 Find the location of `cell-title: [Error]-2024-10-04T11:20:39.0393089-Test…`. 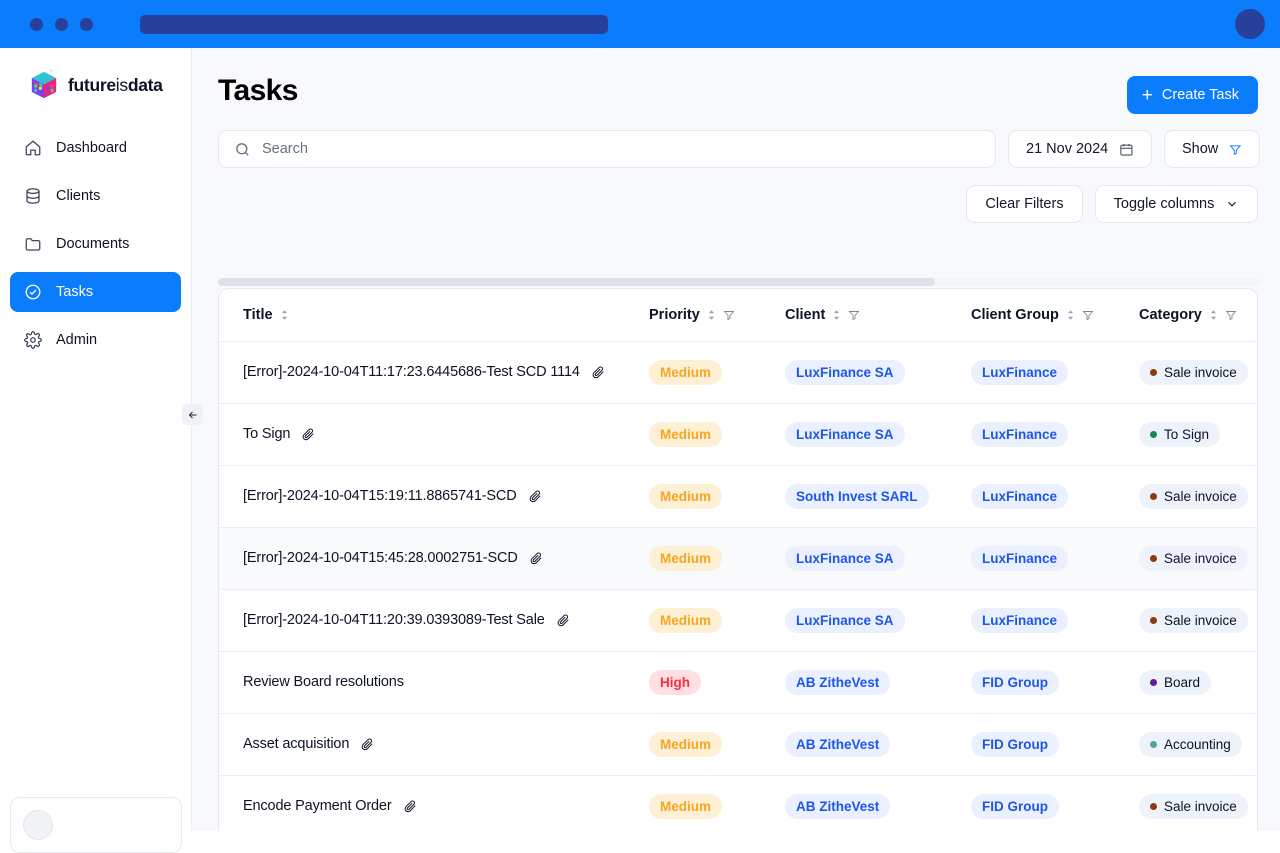

cell-title: [Error]-2024-10-04T11:20:39.0393089-Test… is located at coordinates (434, 620).